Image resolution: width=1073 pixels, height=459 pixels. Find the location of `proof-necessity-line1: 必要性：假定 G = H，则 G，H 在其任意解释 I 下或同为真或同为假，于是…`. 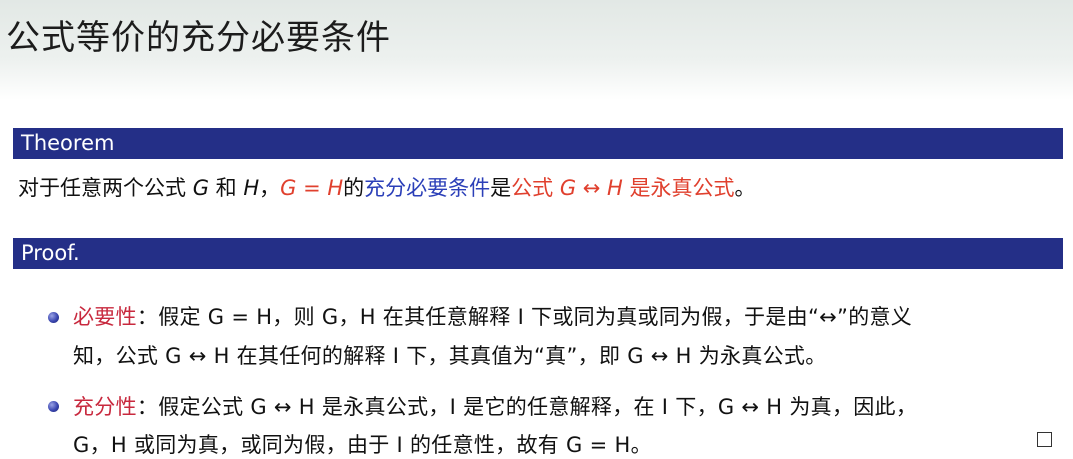

proof-necessity-line1: 必要性：假定 G = H，则 G，H 在其任意解释 I 下或同为真或同为假，于是… is located at coordinates (492, 316).